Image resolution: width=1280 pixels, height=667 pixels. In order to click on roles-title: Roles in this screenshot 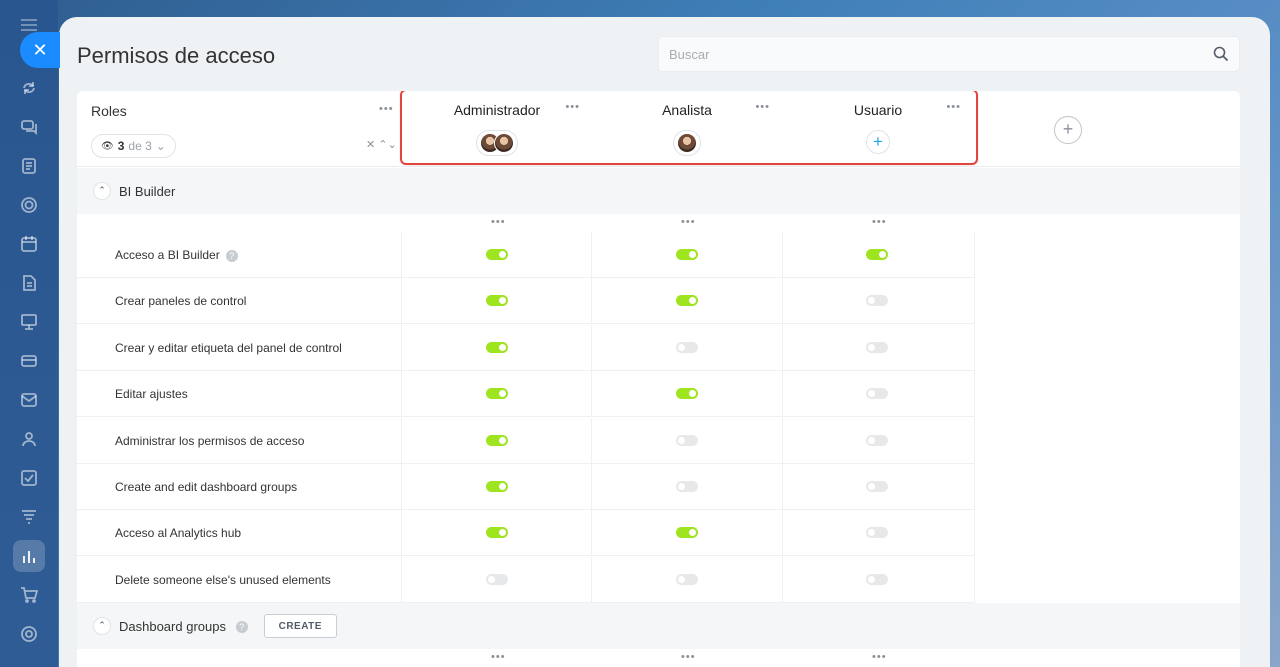, I will do `click(109, 111)`.